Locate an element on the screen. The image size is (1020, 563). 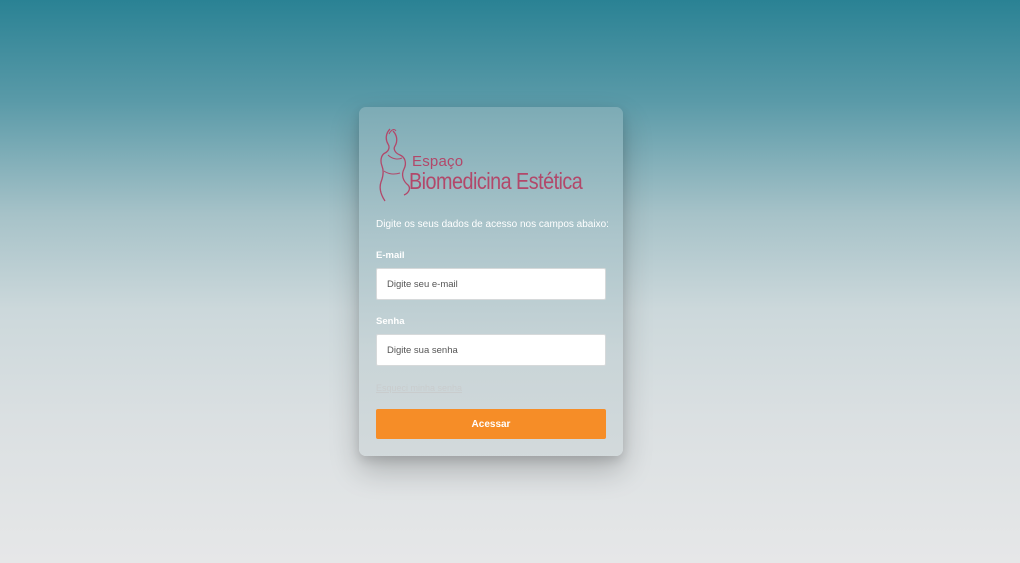
login-button: Acessar is located at coordinates (491, 424).